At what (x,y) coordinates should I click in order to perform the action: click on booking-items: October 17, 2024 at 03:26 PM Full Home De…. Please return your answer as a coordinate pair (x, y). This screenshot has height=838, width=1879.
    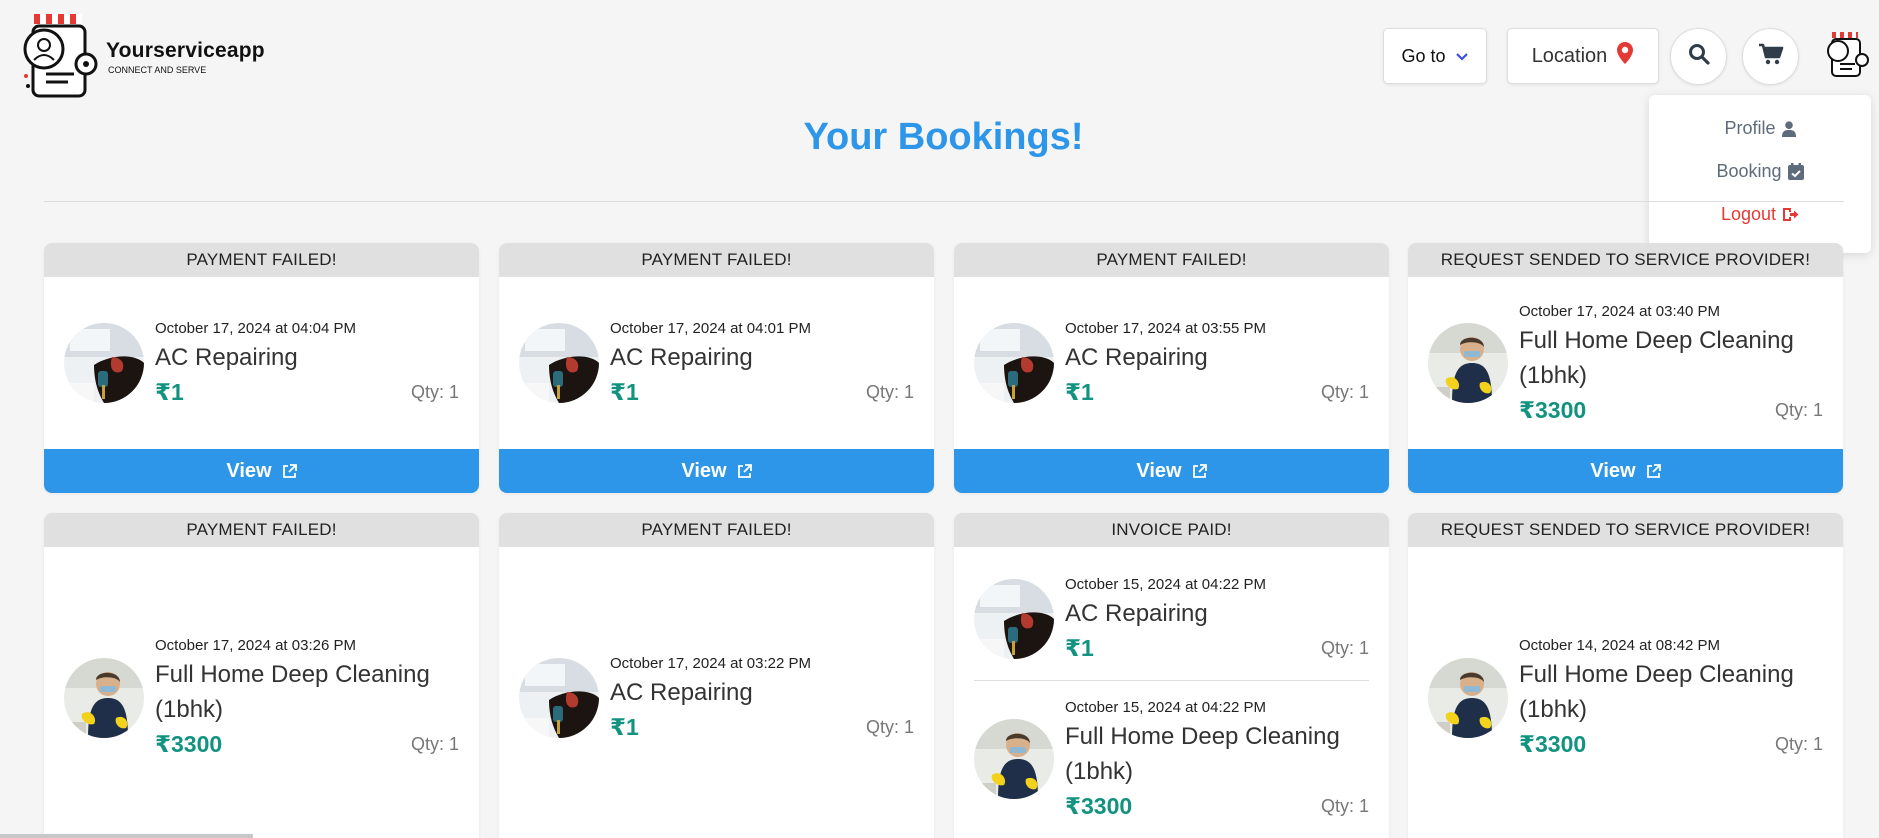
    Looking at the image, I should click on (261, 692).